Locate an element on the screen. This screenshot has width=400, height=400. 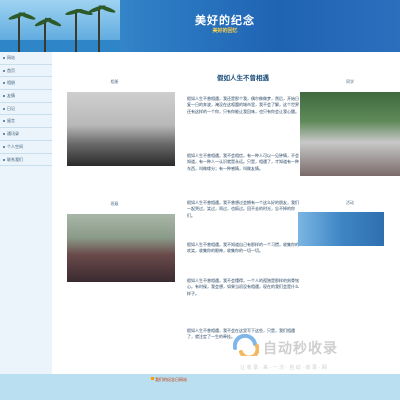
sidebar-item-label: 个人空间 is located at coordinates (15, 146).